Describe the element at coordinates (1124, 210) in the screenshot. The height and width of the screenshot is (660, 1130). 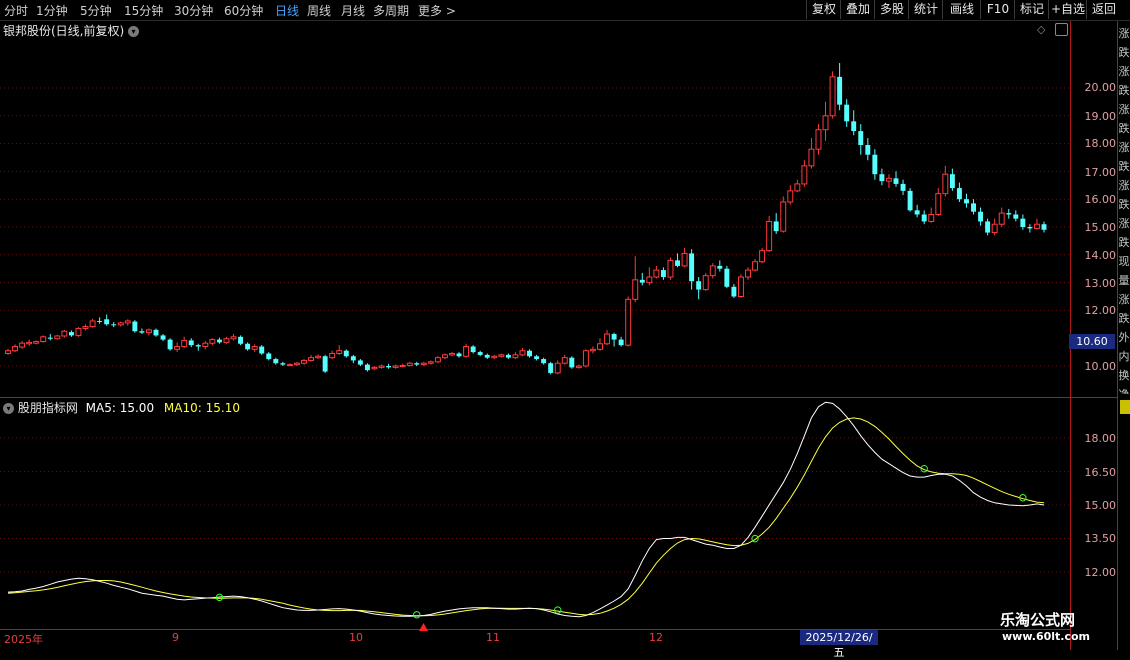
I see `side-quote-column: 涨跌涨跌涨跌涨跌涨跌涨跌现量涨跌外内换净收` at that location.